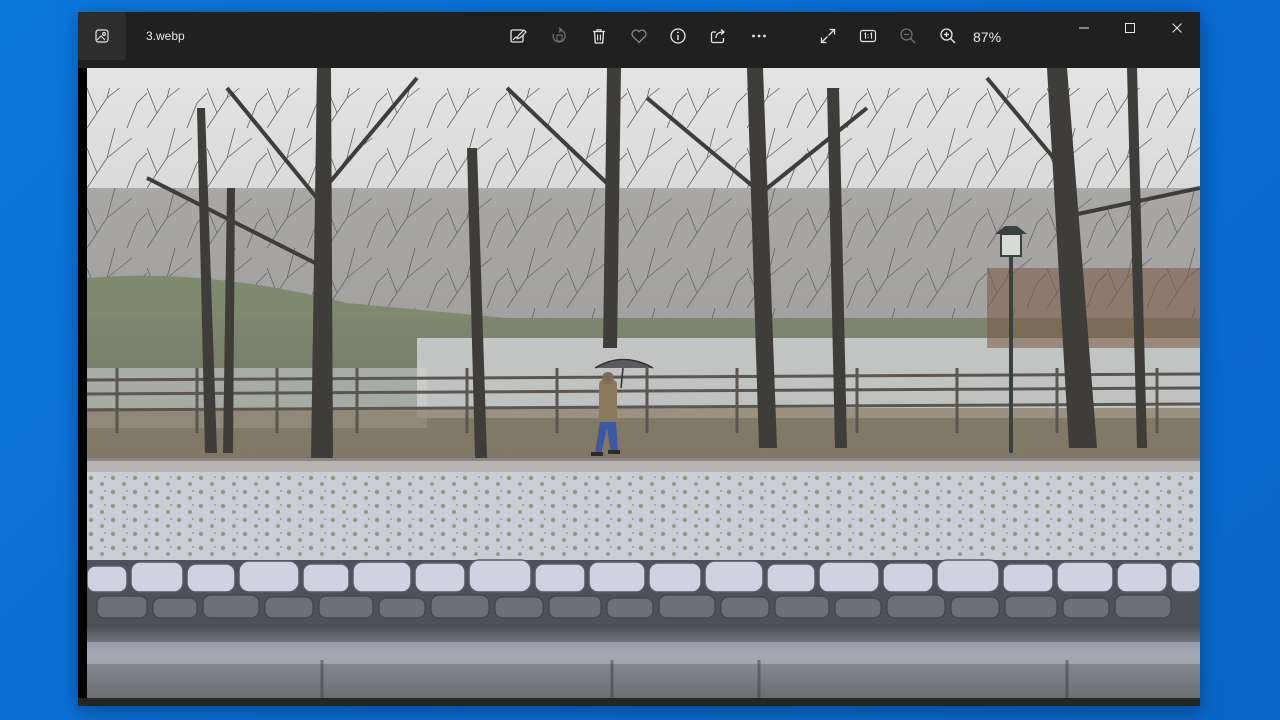 This screenshot has width=1280, height=720. I want to click on heart-icon, so click(639, 36).